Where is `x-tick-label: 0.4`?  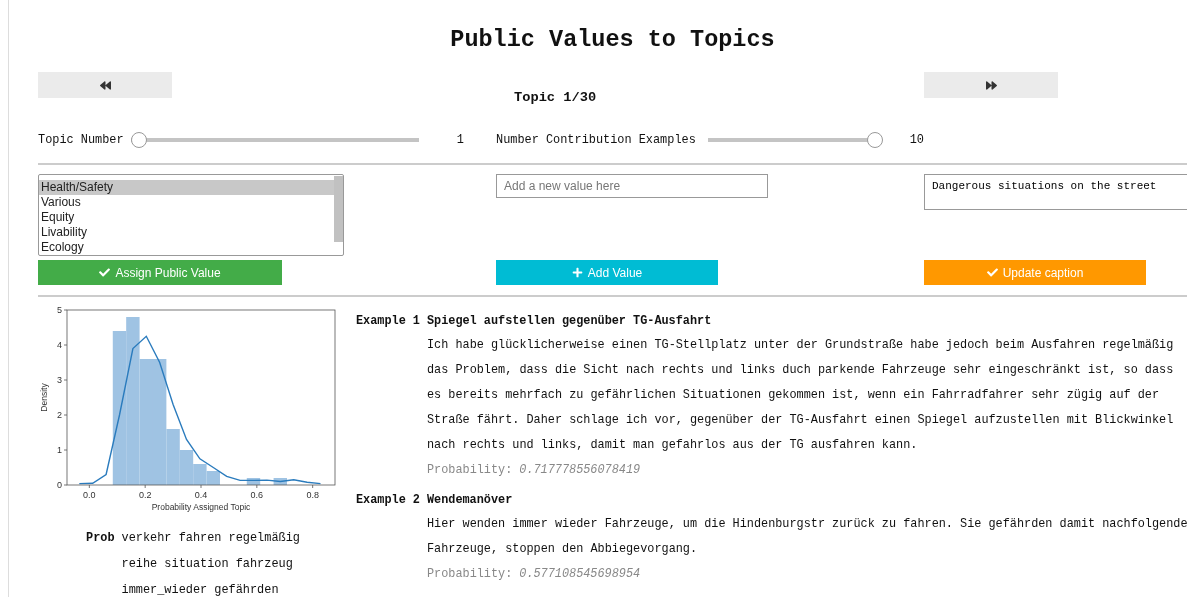
x-tick-label: 0.4 is located at coordinates (201, 495).